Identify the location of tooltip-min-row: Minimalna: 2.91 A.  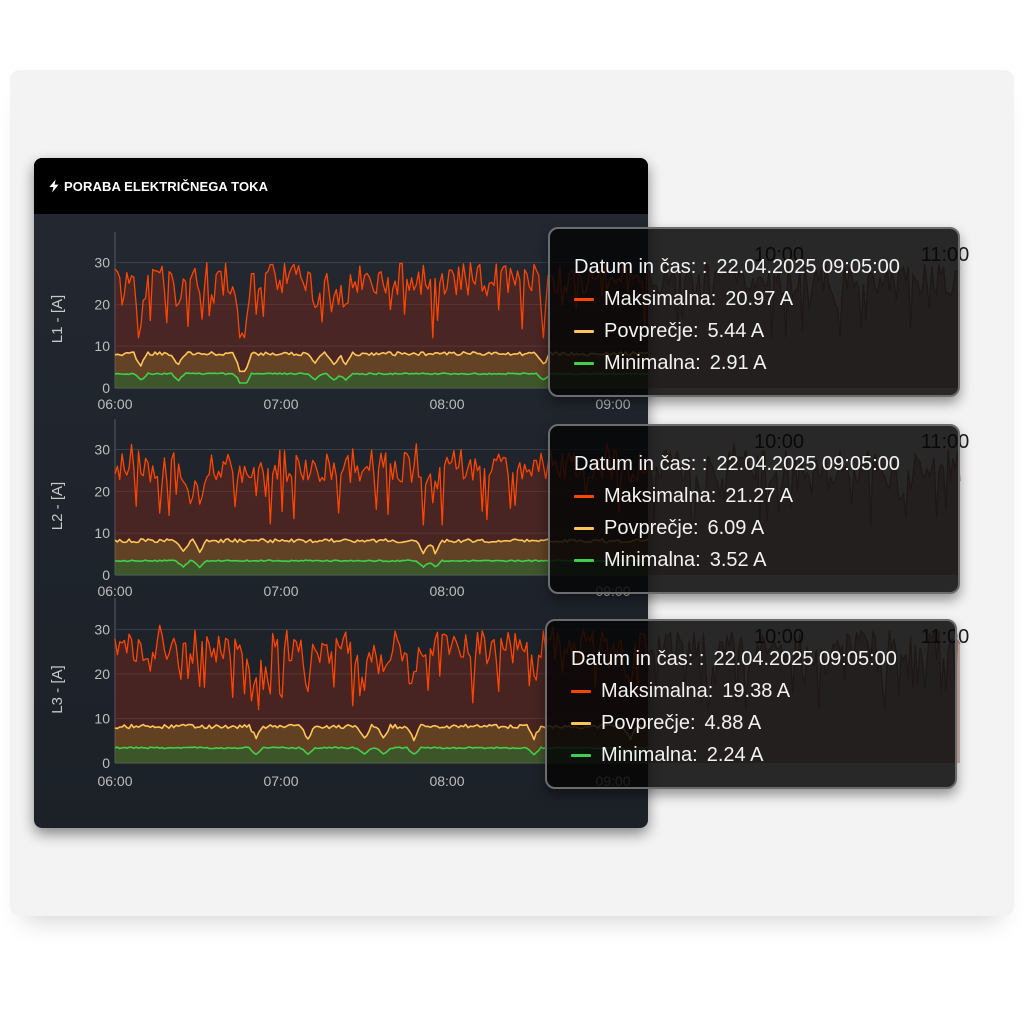
(737, 363).